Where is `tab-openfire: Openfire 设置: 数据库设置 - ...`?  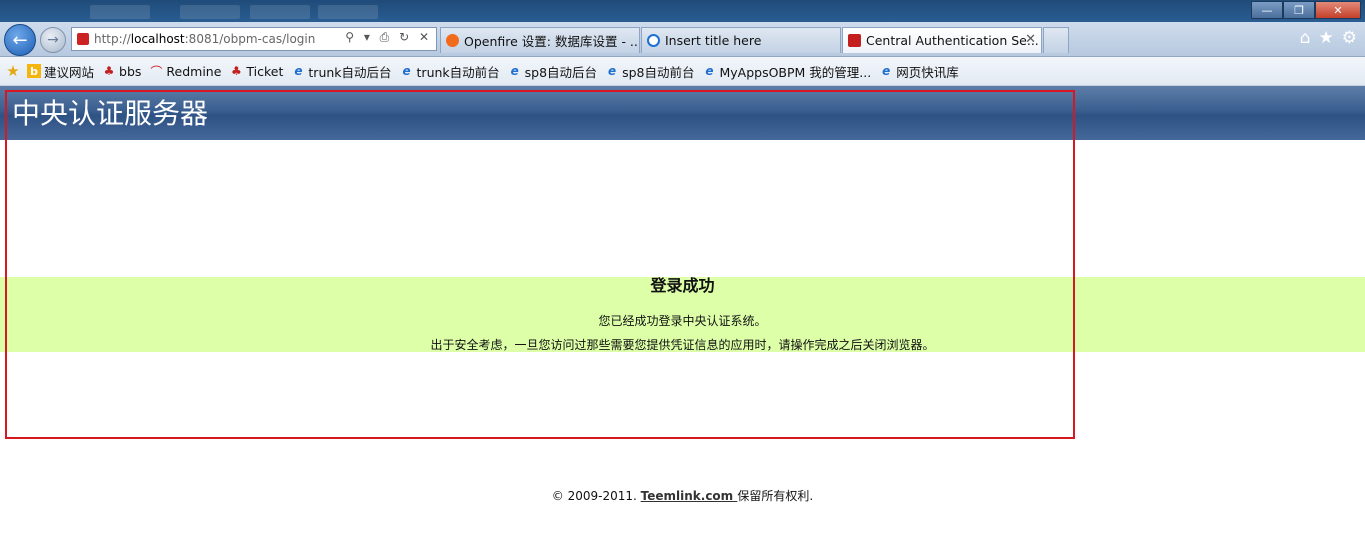 tab-openfire: Openfire 设置: 数据库设置 - ... is located at coordinates (540, 40).